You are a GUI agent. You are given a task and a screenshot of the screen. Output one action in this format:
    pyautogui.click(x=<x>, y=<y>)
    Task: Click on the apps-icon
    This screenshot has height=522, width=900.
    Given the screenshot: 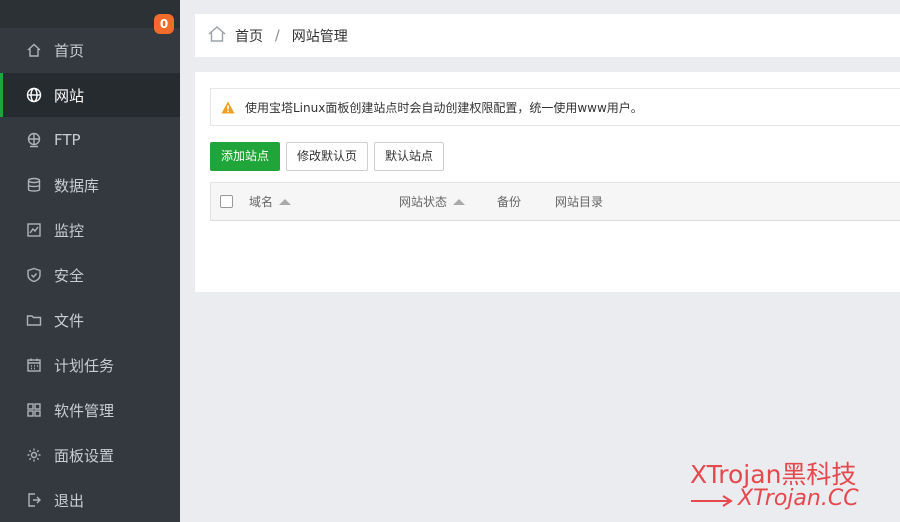 What is the action you would take?
    pyautogui.click(x=34, y=410)
    